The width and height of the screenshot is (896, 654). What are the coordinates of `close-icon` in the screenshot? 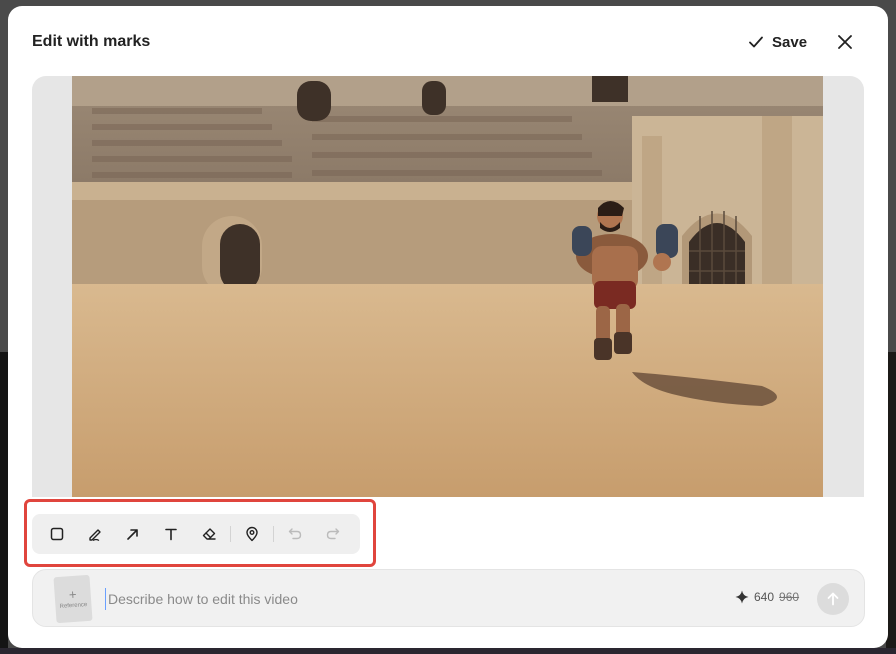 It's located at (845, 42).